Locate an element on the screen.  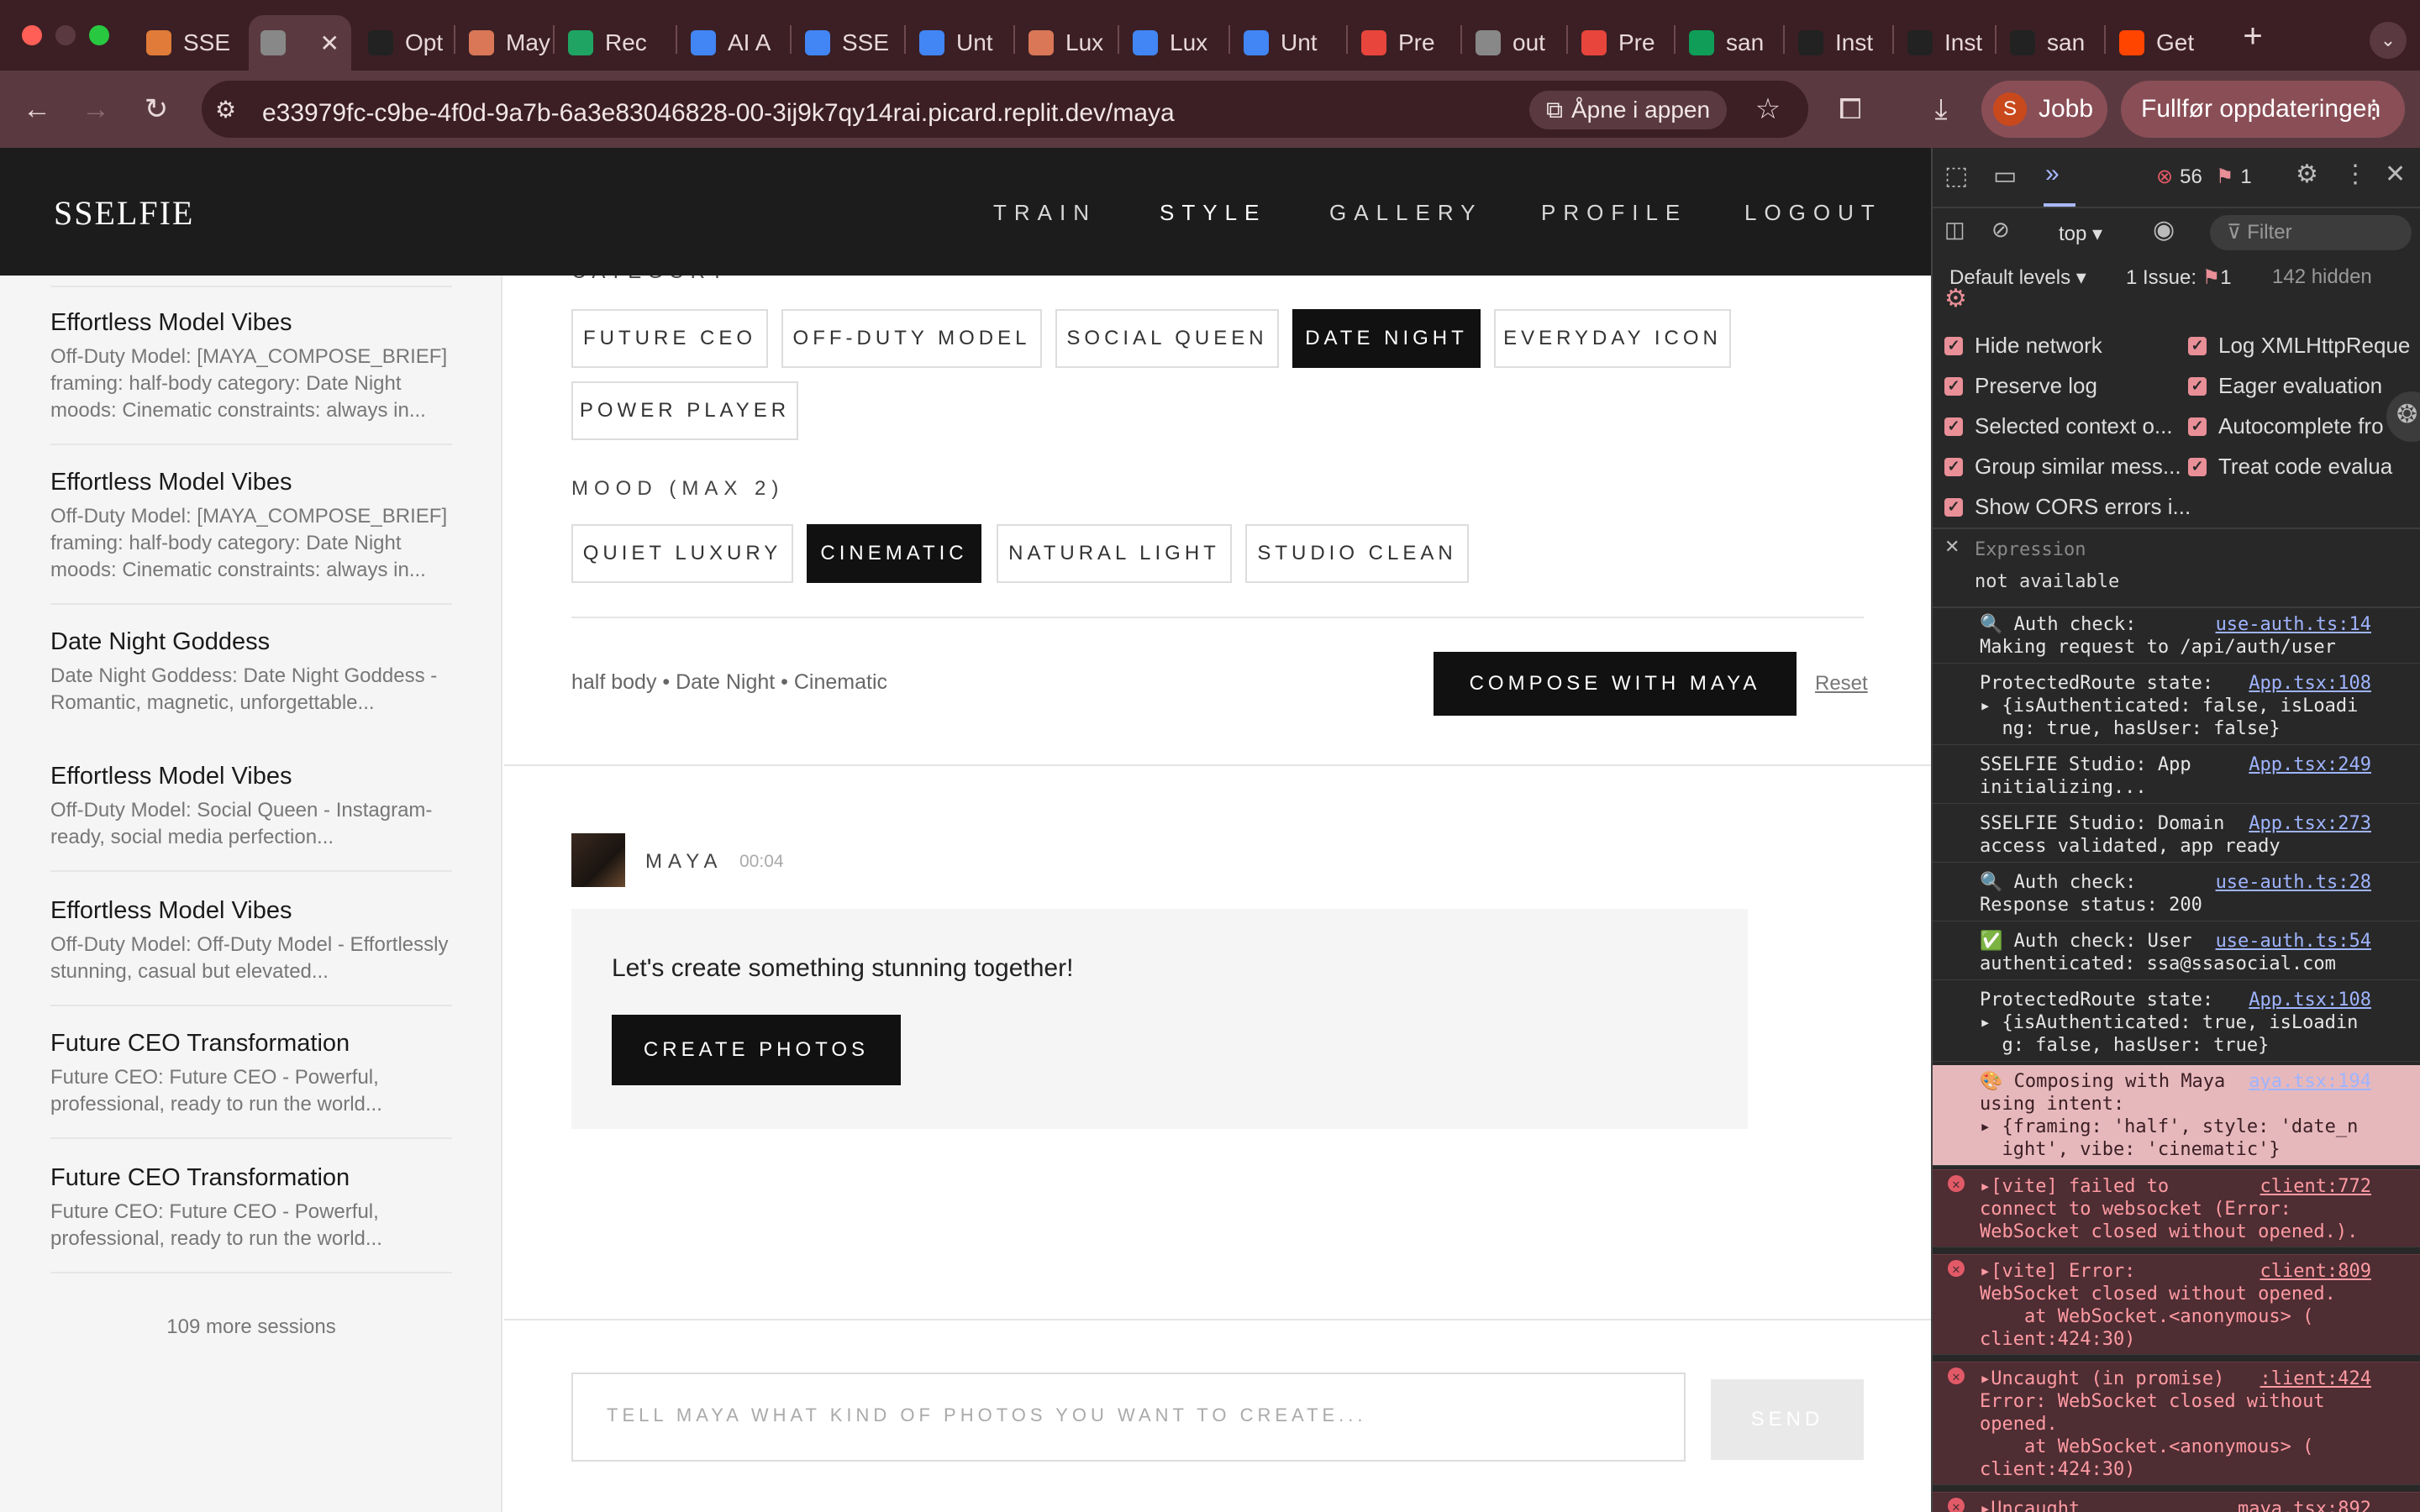
log-source-link: client:772 is located at coordinates (2315, 1186).